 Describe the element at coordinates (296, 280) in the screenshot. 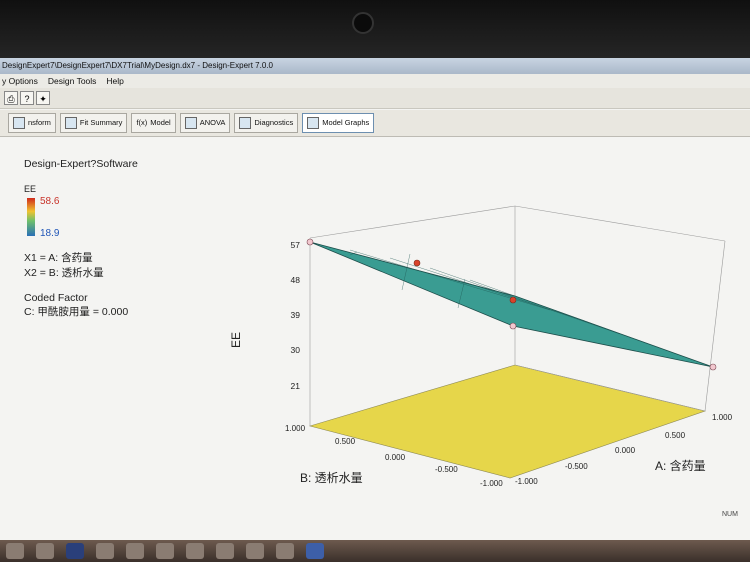

I see `z-tick: 48` at that location.